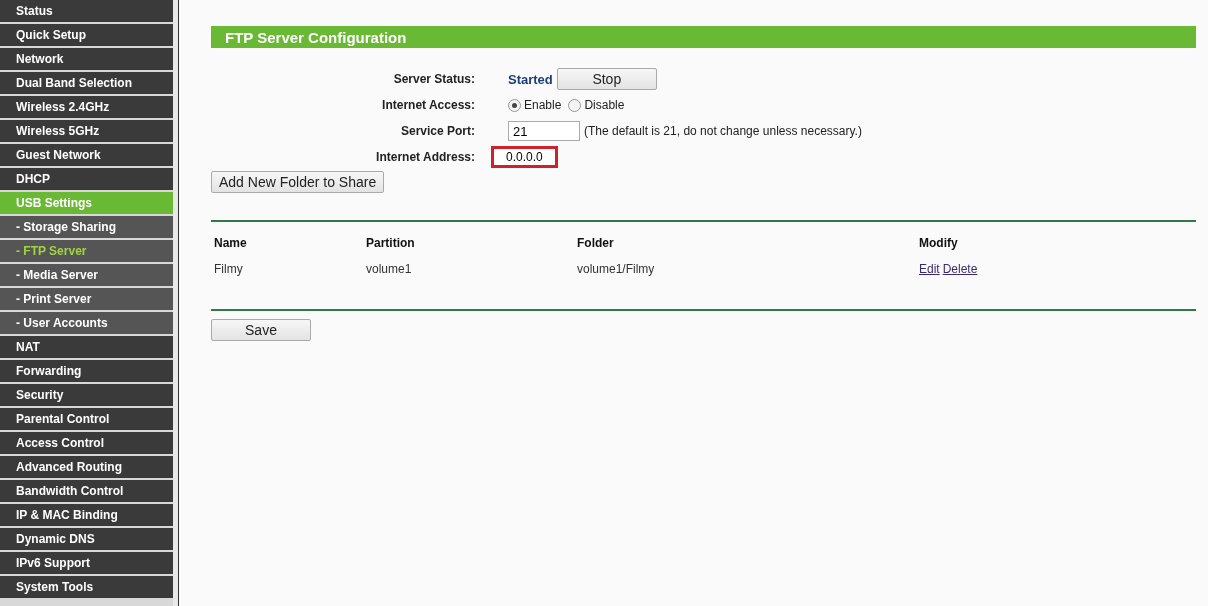 This screenshot has height=606, width=1208. I want to click on sidebar-item: Dual Band Selection, so click(86, 83).